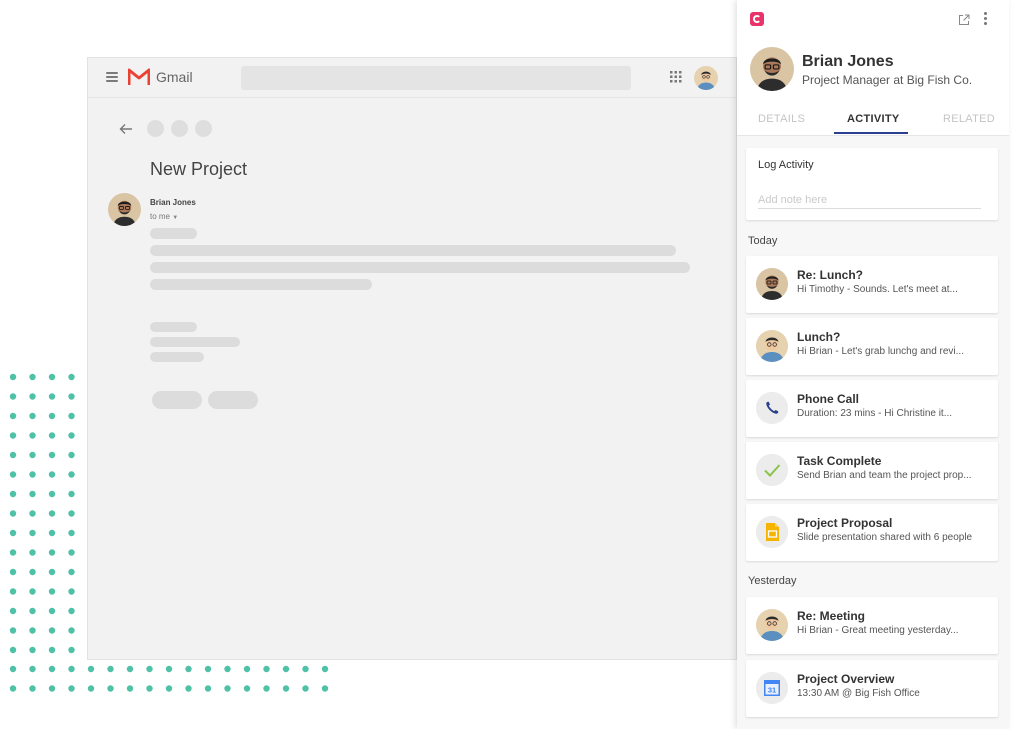 The image size is (1014, 729). What do you see at coordinates (885, 537) in the screenshot?
I see `activity-subtitle: Slide presentation shared with 6 people` at bounding box center [885, 537].